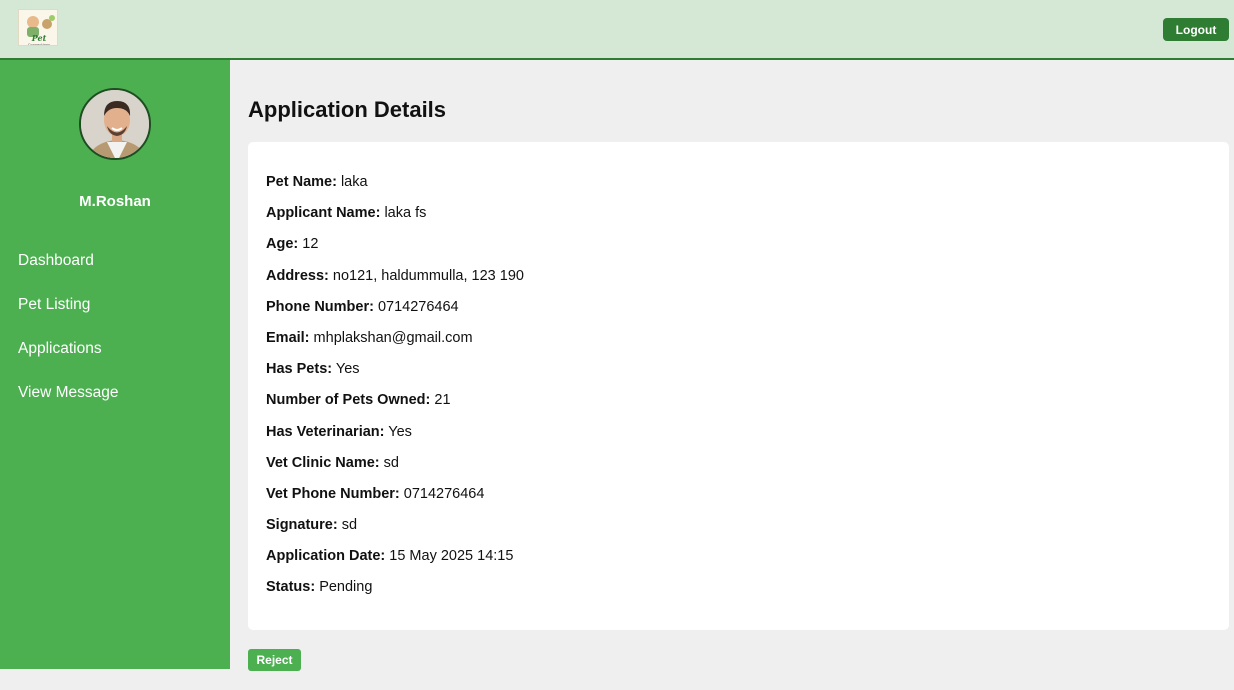 Image resolution: width=1234 pixels, height=690 pixels. I want to click on detail-value: 21, so click(442, 400).